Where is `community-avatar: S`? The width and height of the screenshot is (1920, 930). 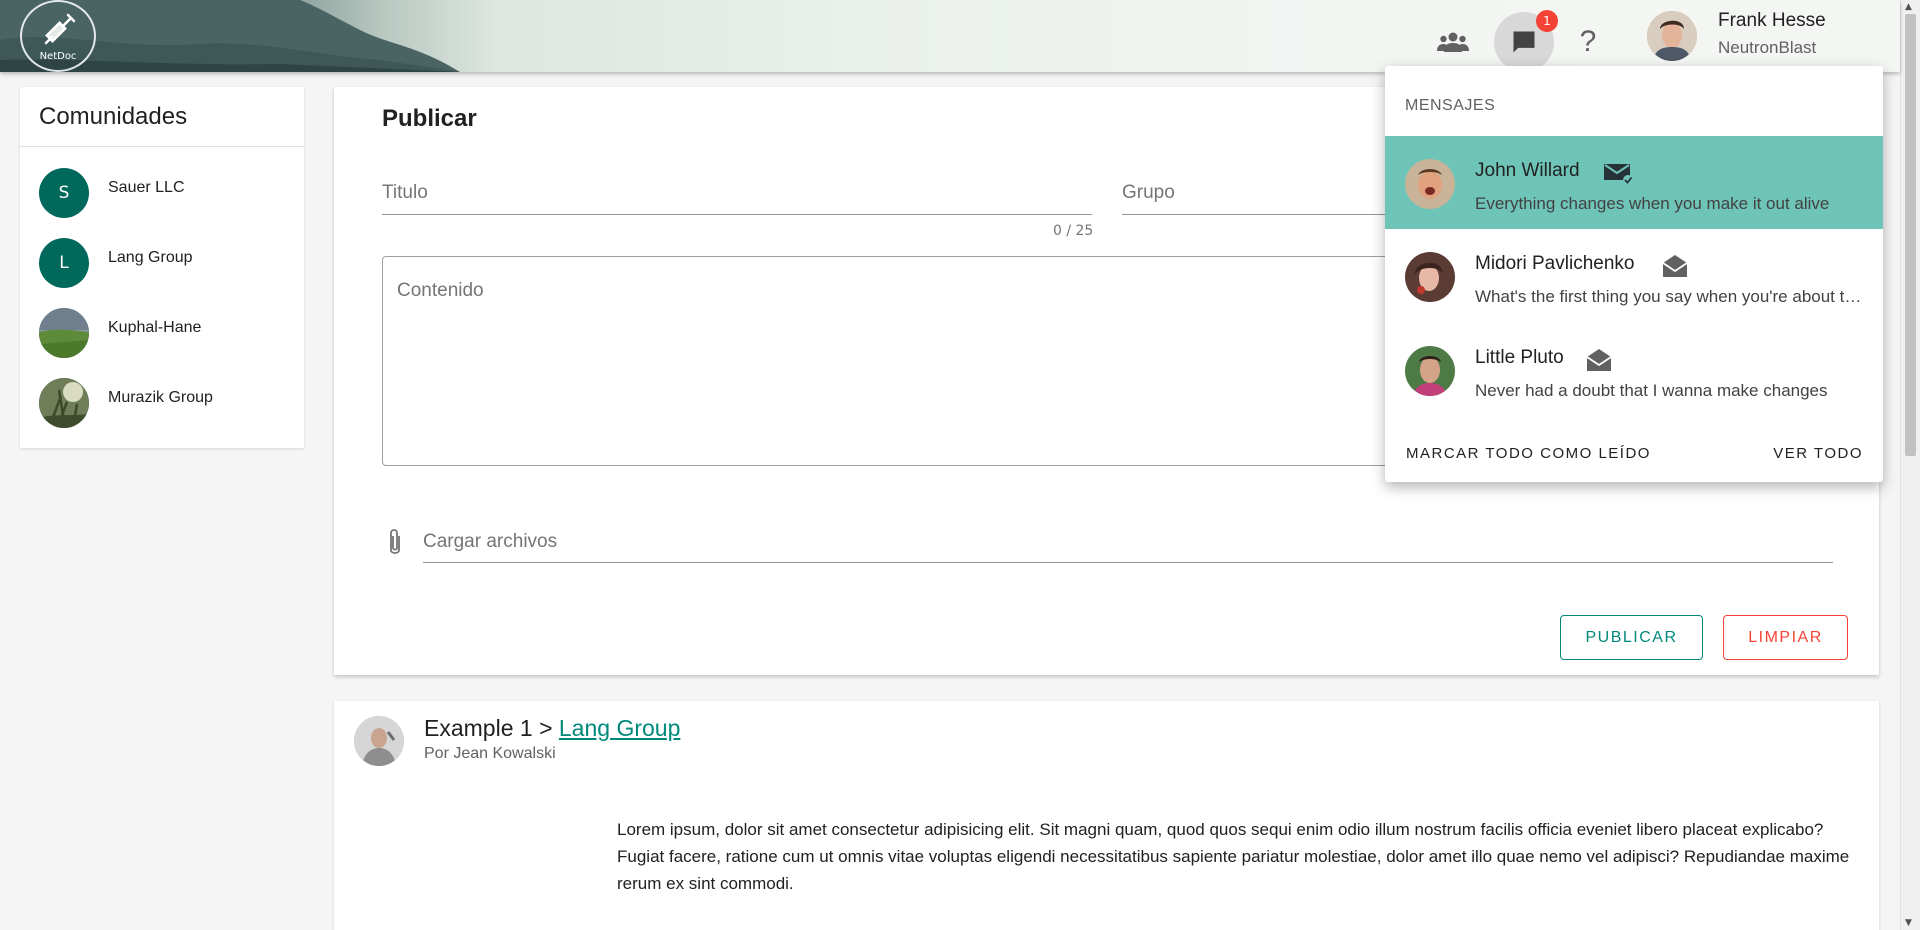 community-avatar: S is located at coordinates (64, 193).